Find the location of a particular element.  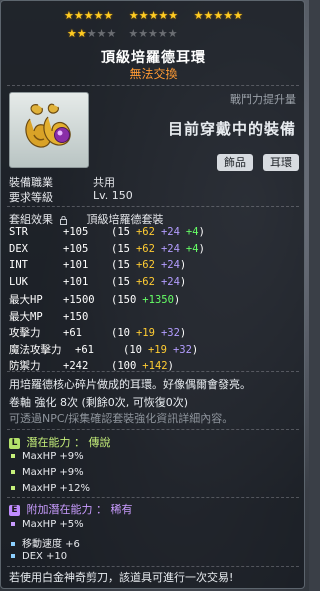

stat-base: (10 is located at coordinates (132, 349).